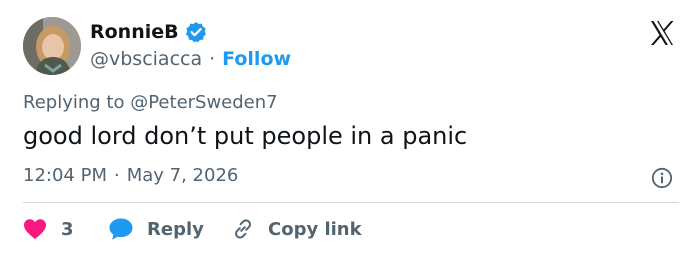 The image size is (700, 256). I want to click on copy-link-label: Copy link, so click(315, 229).